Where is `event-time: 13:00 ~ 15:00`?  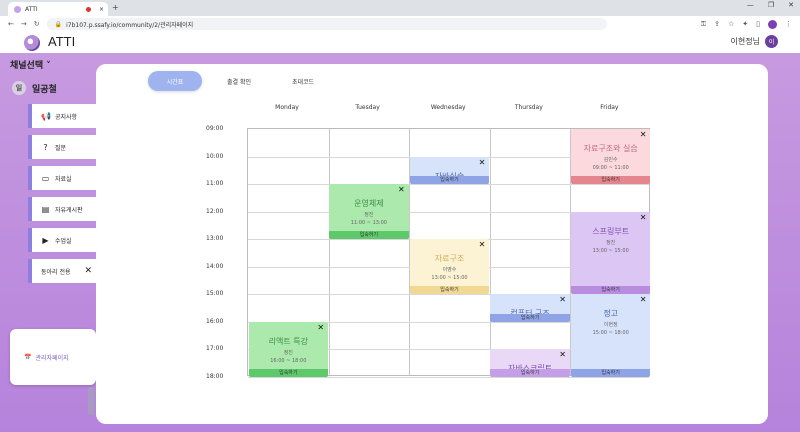
event-time: 13:00 ~ 15:00 is located at coordinates (449, 278).